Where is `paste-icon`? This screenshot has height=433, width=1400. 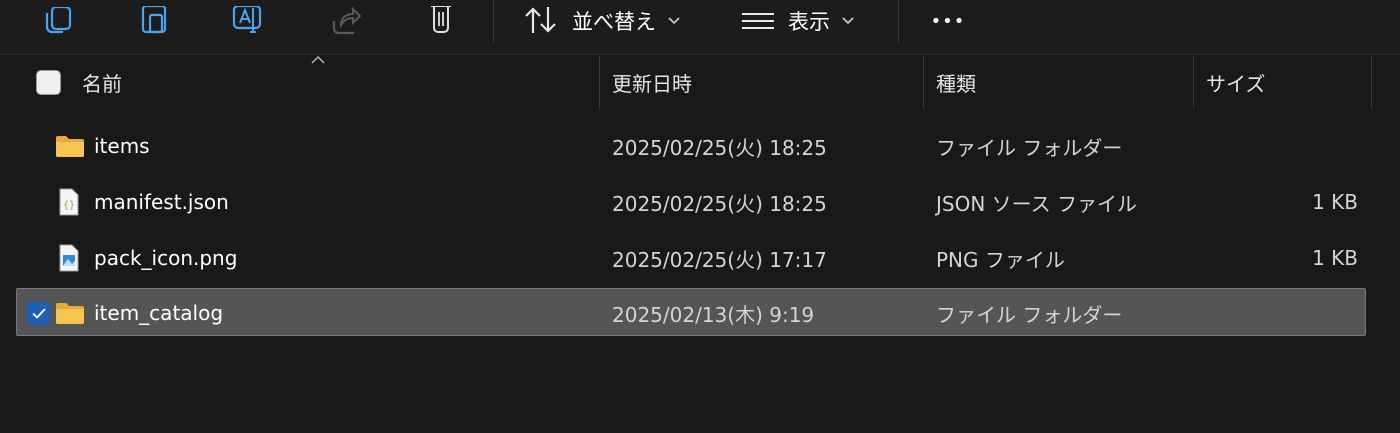
paste-icon is located at coordinates (154, 20).